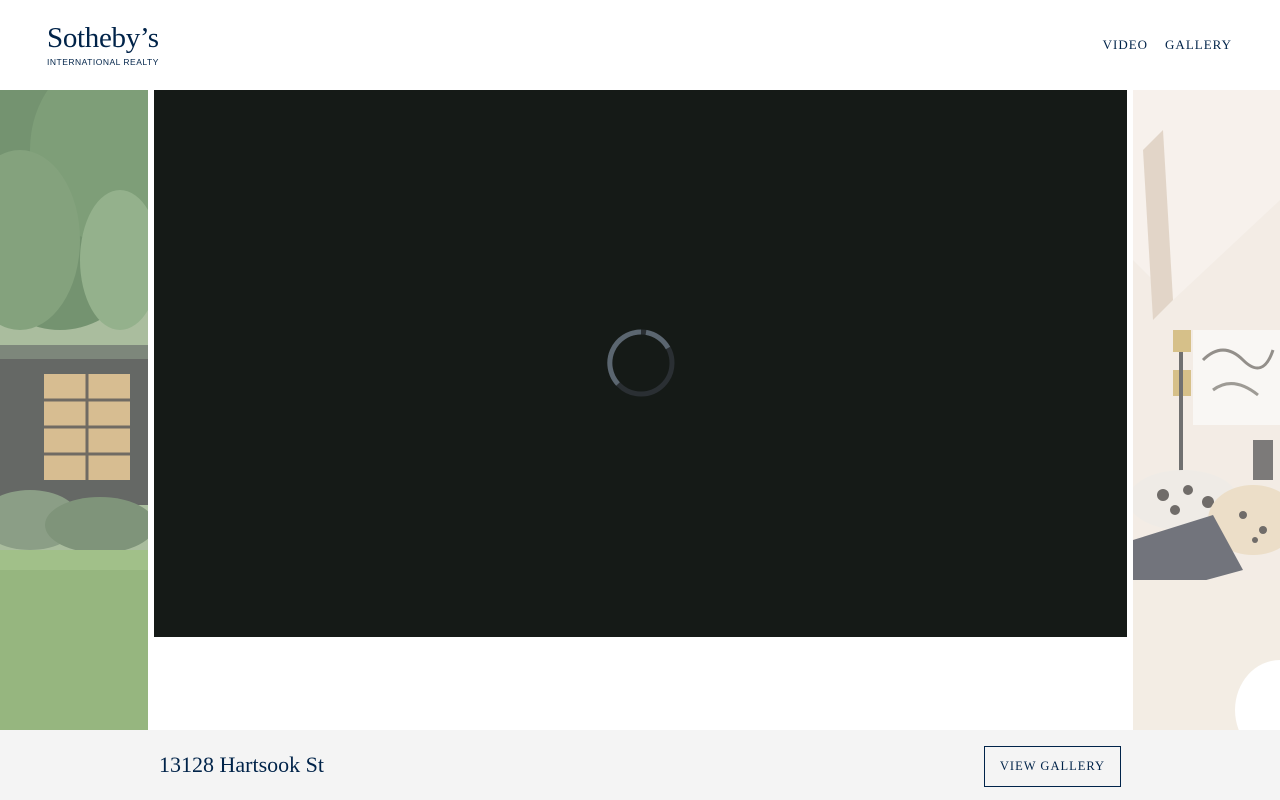 The height and width of the screenshot is (800, 1280). I want to click on loading-spinner-icon, so click(641, 363).